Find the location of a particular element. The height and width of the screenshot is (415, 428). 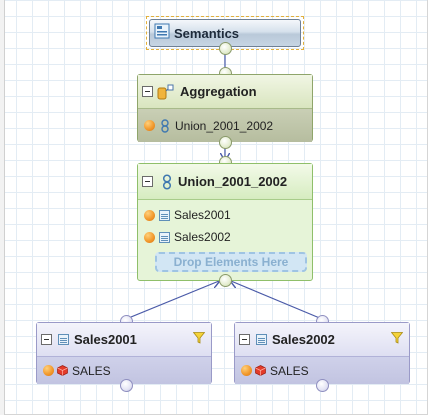

projection-title: Sales2002 is located at coordinates (303, 339).